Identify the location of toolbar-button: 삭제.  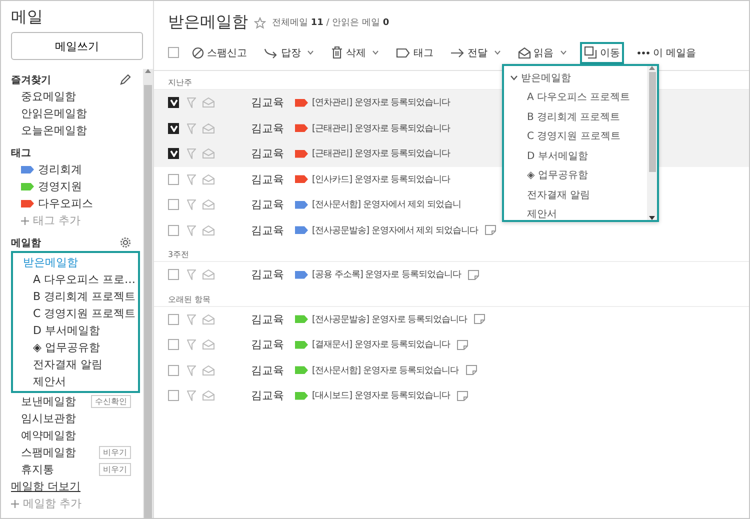
(355, 53).